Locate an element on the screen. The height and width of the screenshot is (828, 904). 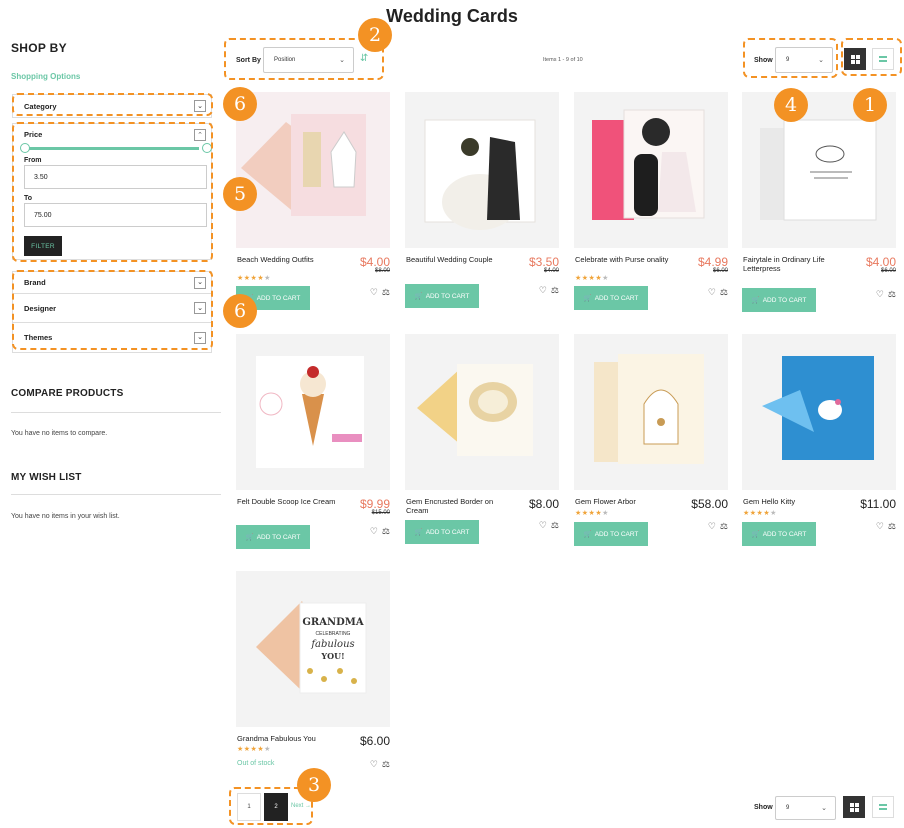
limiter-value: 9 is located at coordinates (788, 808).